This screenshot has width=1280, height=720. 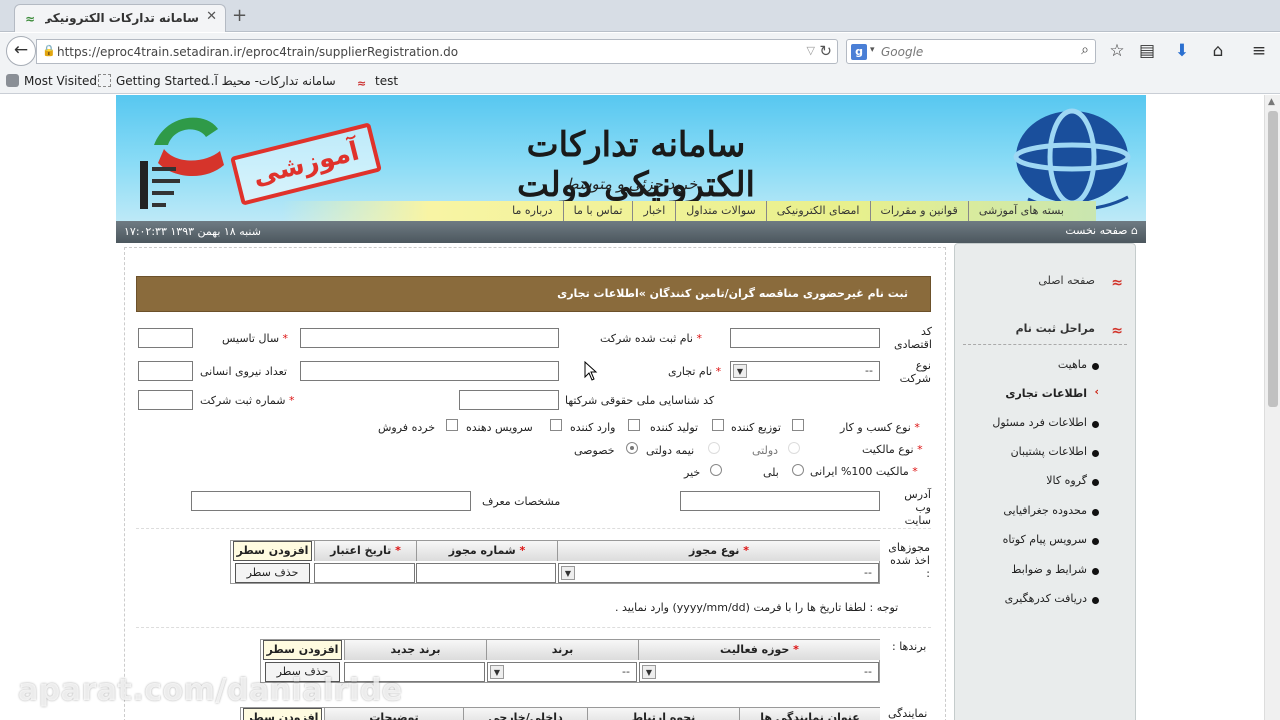 I want to click on scroll-up-icon: ▲, so click(x=1271, y=102).